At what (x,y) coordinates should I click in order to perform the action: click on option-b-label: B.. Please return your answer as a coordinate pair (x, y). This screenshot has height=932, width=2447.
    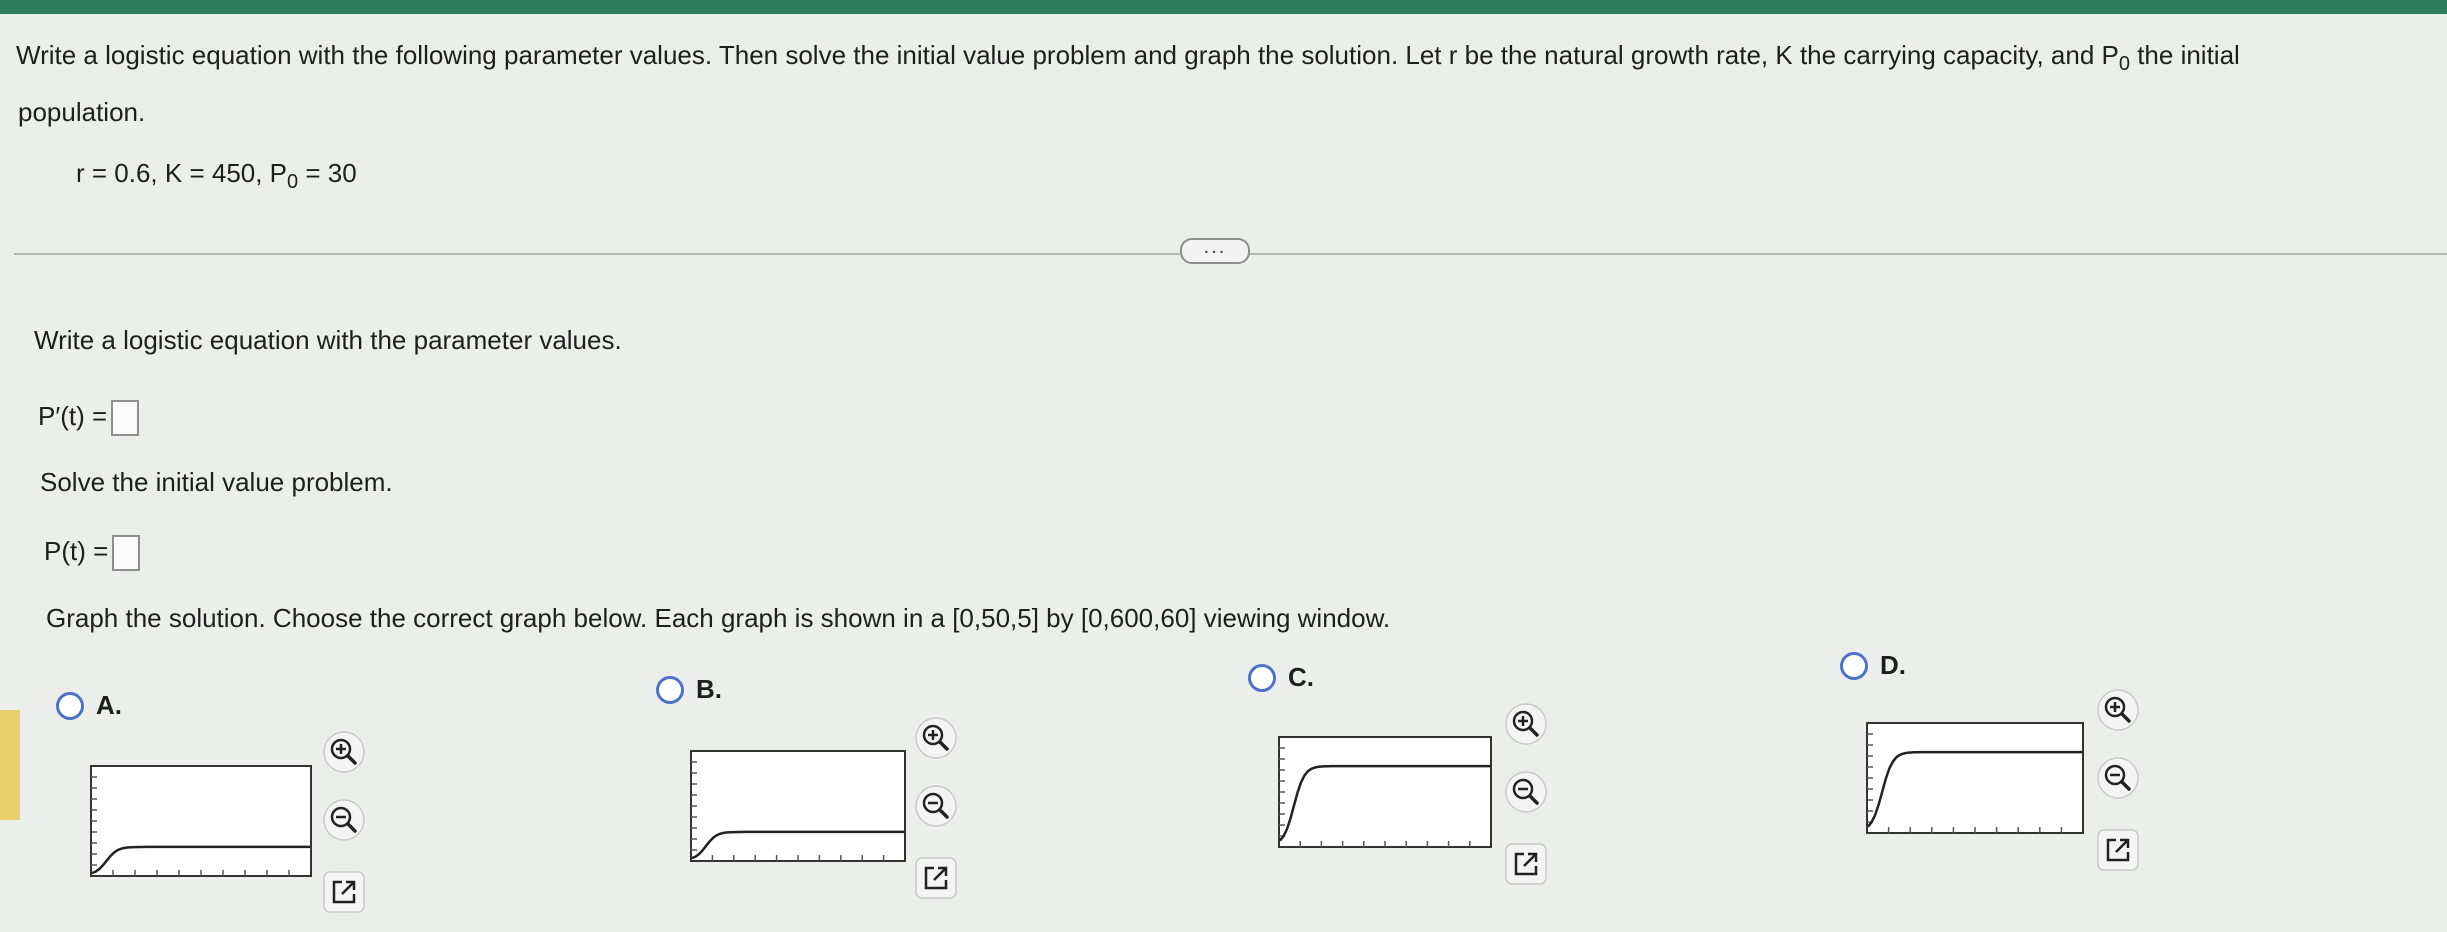
    Looking at the image, I should click on (709, 689).